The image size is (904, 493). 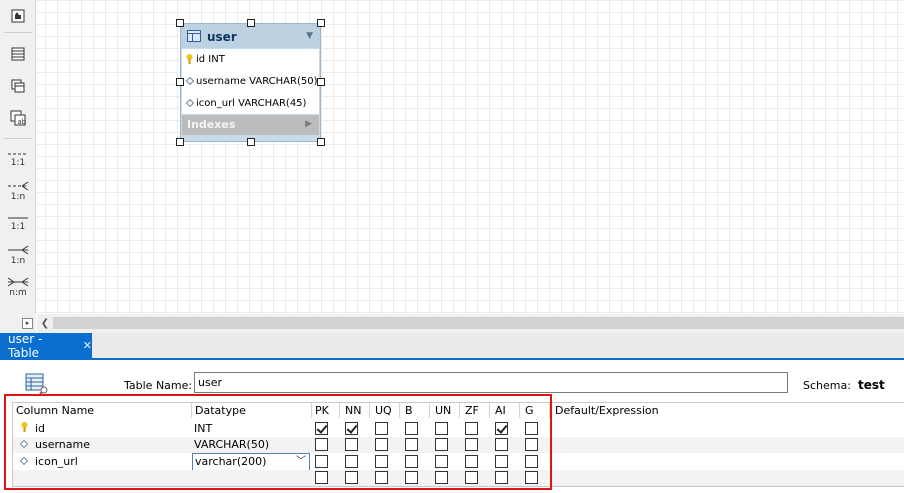 I want to click on new-view-button, so click(x=18, y=86).